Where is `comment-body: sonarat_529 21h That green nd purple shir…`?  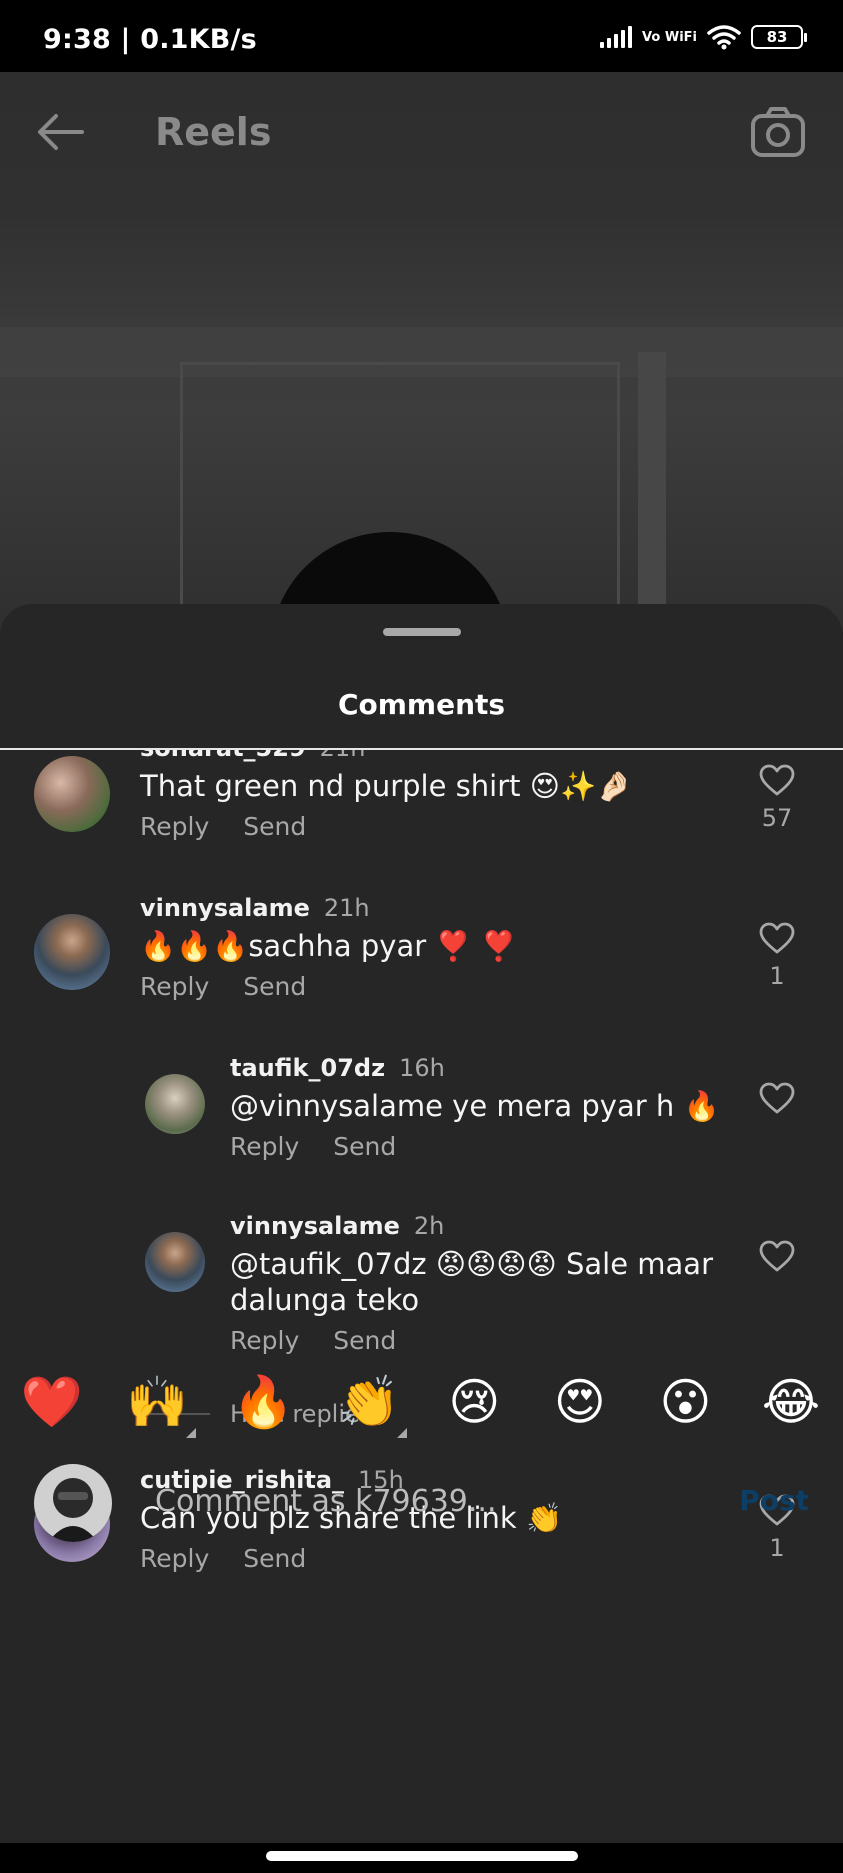 comment-body: sonarat_529 21h That green nd purple shir… is located at coordinates (400, 795).